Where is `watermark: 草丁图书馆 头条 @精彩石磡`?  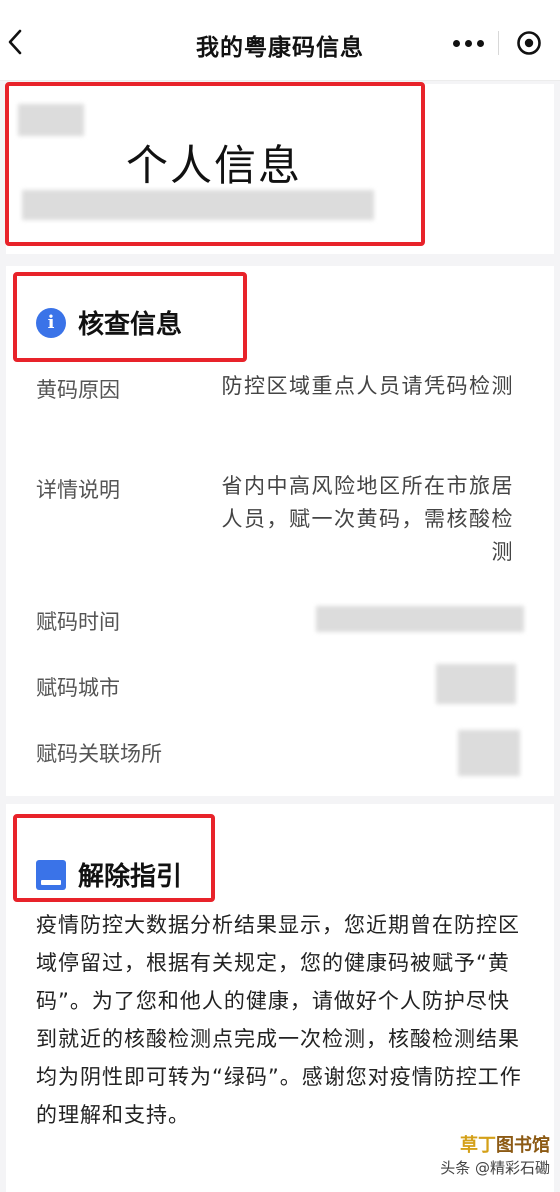
watermark: 草丁图书馆 头条 @精彩石磡 is located at coordinates (495, 1154).